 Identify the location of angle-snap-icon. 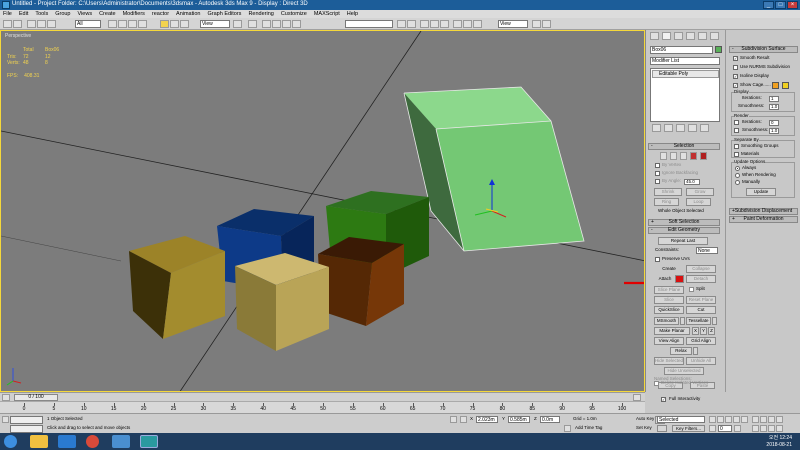
(276, 24).